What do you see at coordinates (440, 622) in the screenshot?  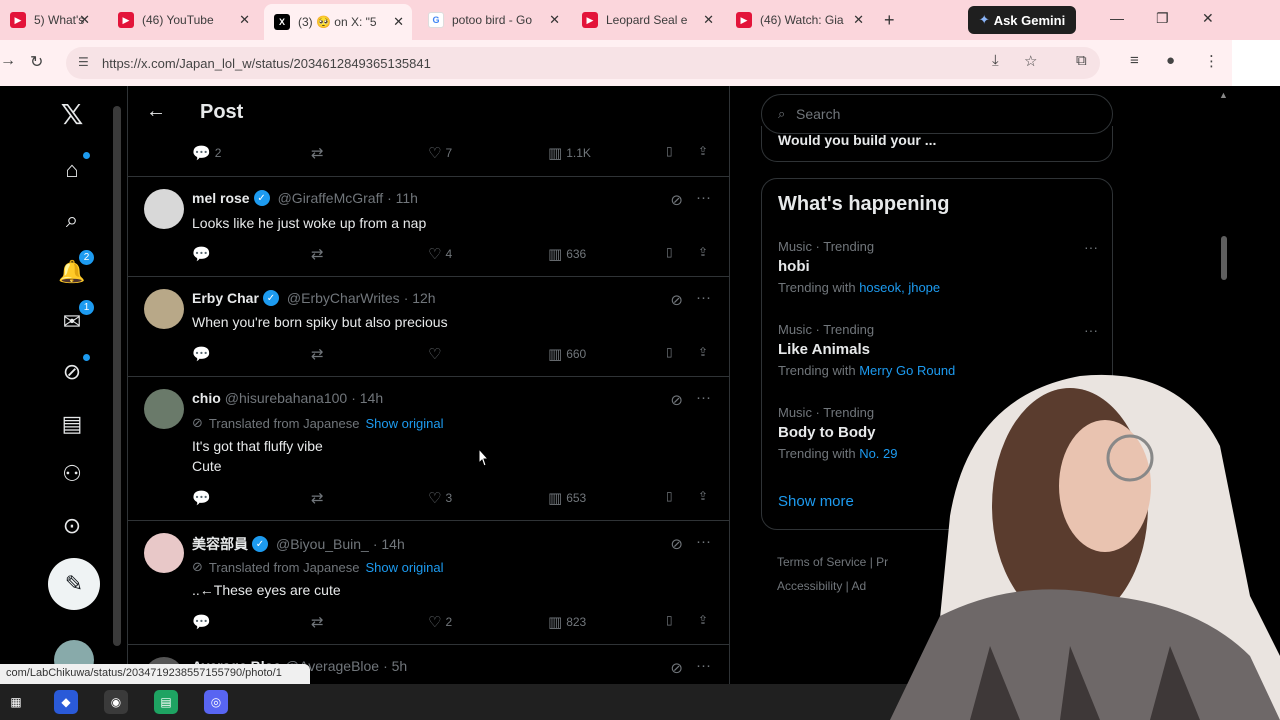 I see `like-button: ♡ 2` at bounding box center [440, 622].